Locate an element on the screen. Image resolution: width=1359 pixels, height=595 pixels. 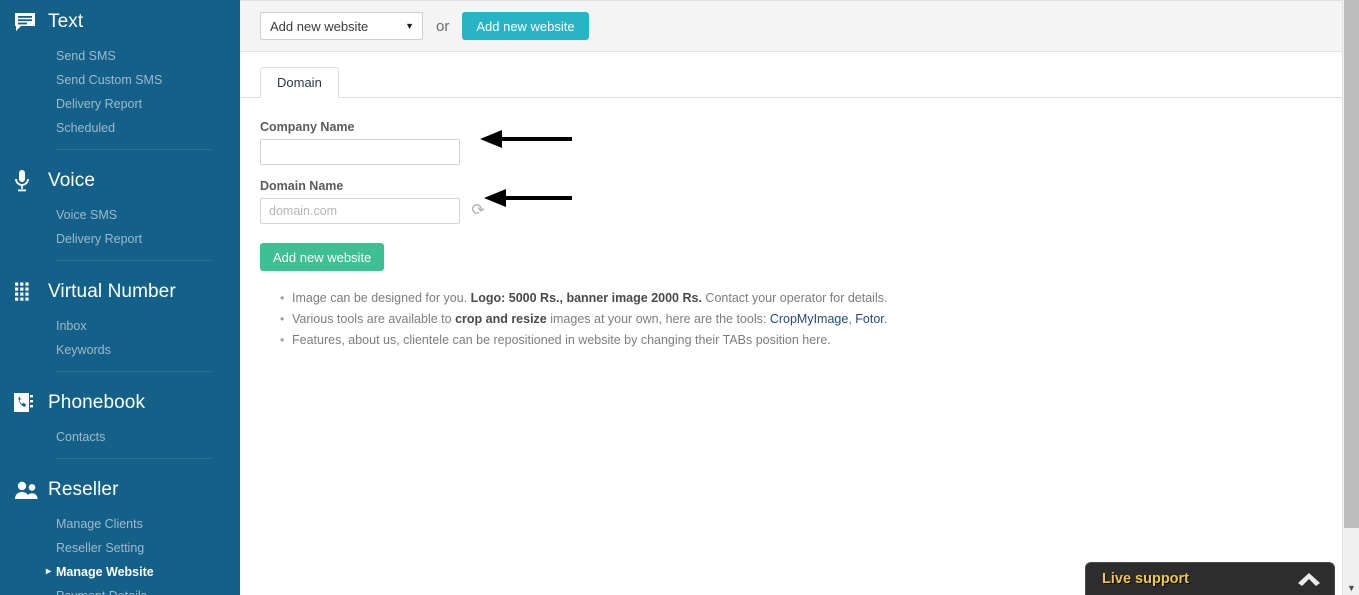
note-text: Contact your operator for details. is located at coordinates (794, 298).